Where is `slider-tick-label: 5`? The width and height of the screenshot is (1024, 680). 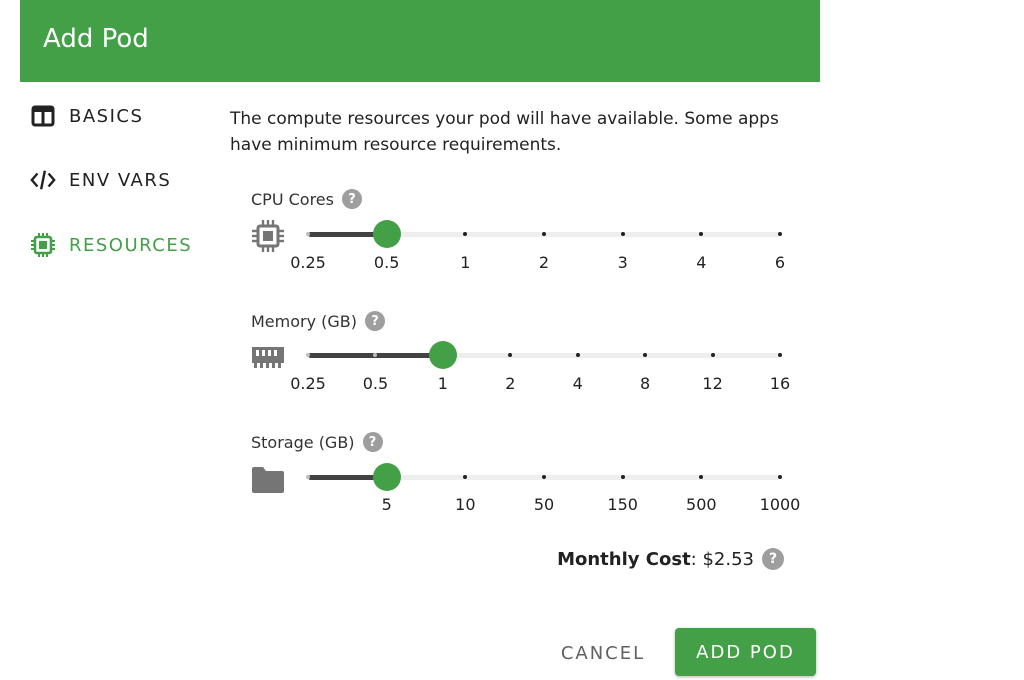 slider-tick-label: 5 is located at coordinates (386, 504).